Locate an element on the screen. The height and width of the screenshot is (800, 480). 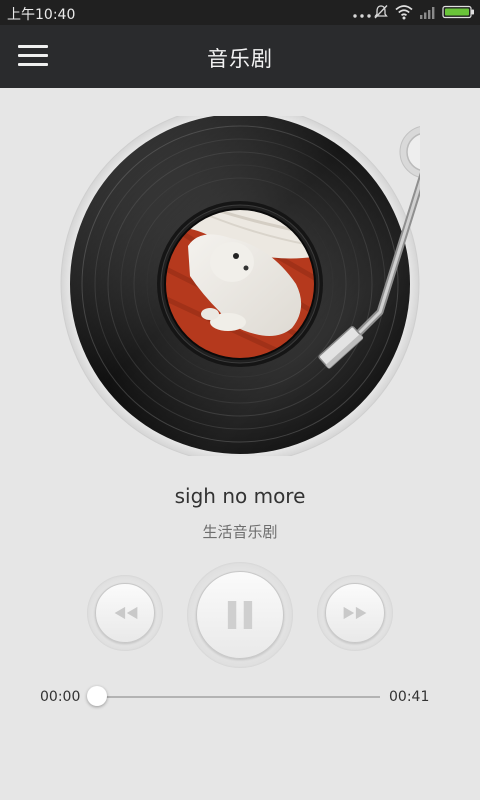
rewind-icon is located at coordinates (126, 613).